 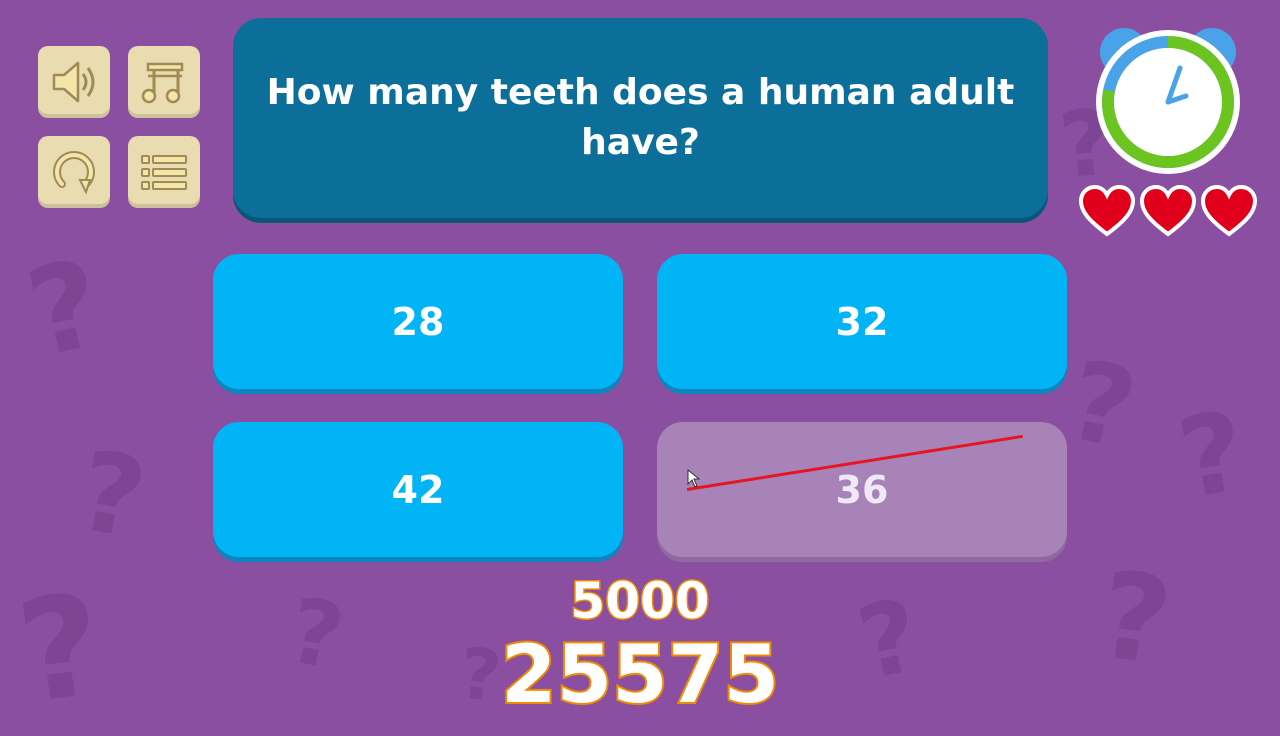 I want to click on music-note-icon, so click(x=162, y=83).